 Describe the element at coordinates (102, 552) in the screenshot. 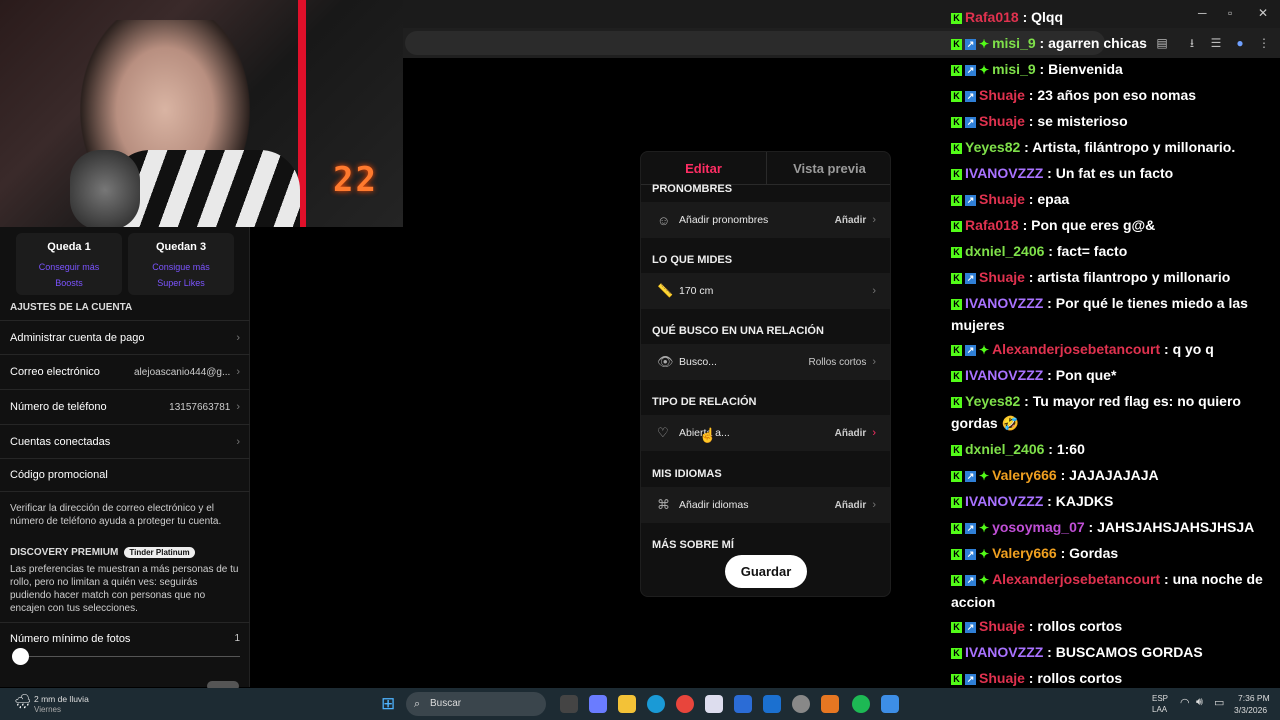

I see `discovery-premium-title: DISCOVERY PREMIUM Tinder Platinum` at that location.